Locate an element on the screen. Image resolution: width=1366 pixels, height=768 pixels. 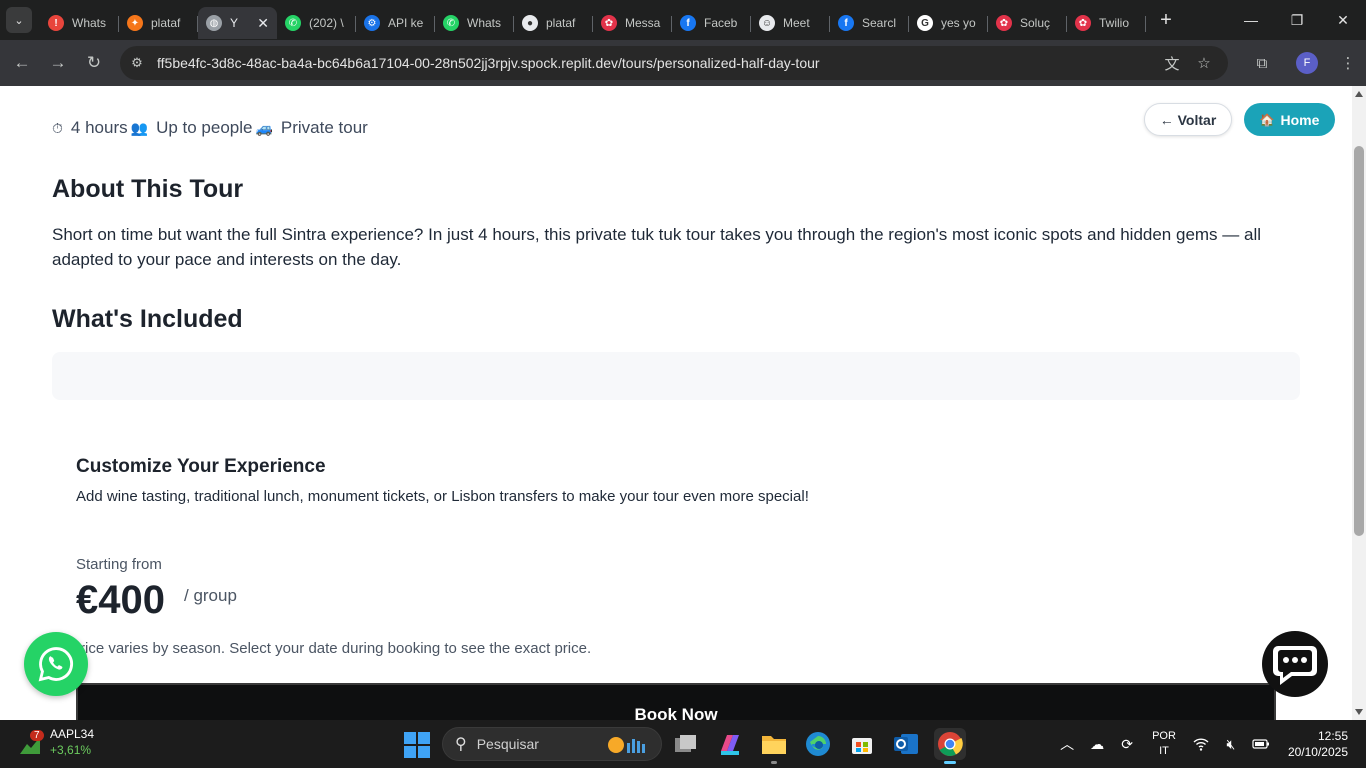
chat-bubble-icon is located at coordinates (1295, 665).